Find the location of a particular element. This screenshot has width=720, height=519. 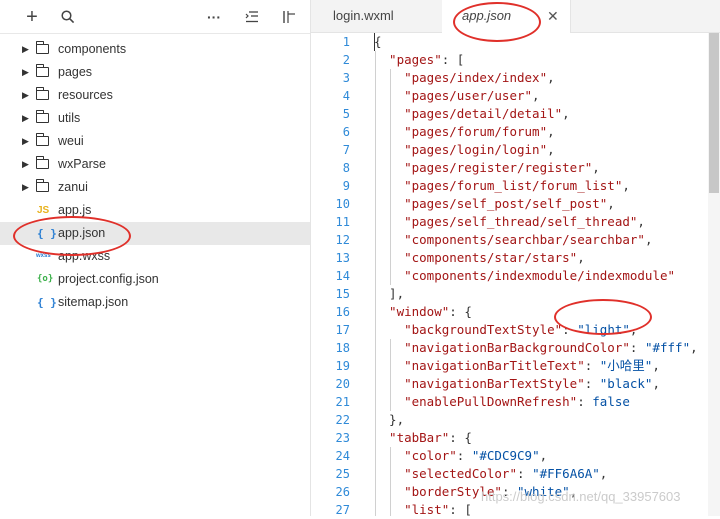

file-tree-item: {o} project.config.json is located at coordinates (155, 279).